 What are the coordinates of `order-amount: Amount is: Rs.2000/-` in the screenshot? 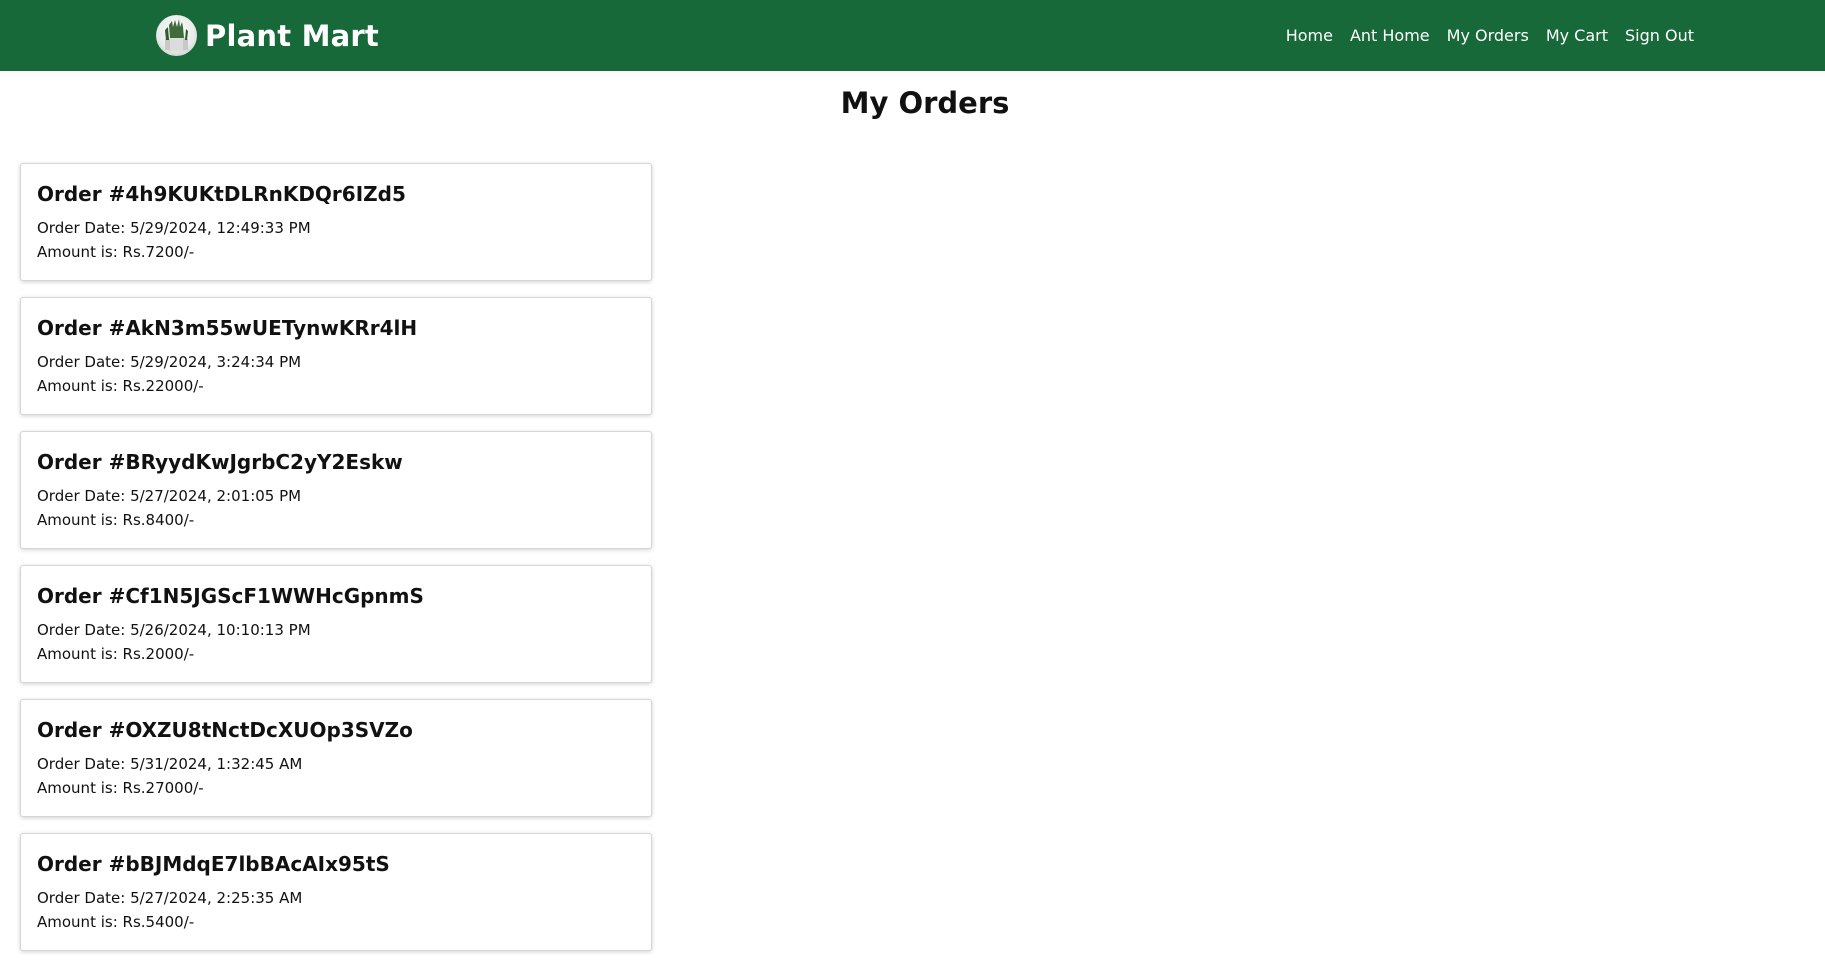 It's located at (116, 654).